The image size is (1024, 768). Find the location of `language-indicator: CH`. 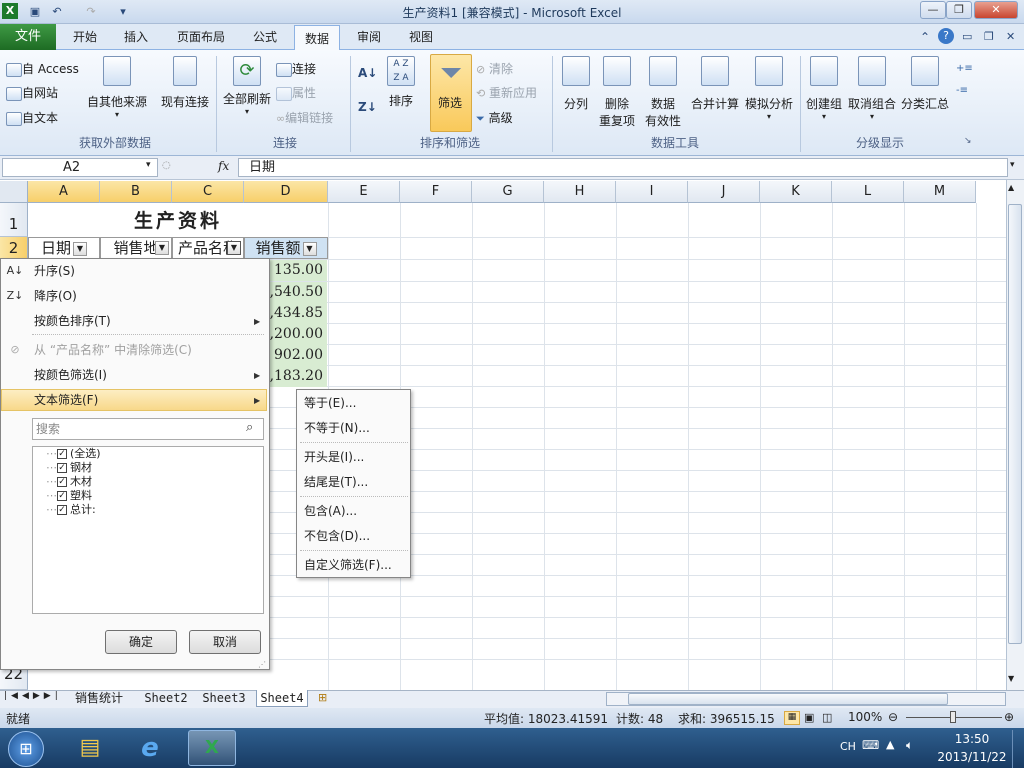

language-indicator: CH is located at coordinates (848, 746).